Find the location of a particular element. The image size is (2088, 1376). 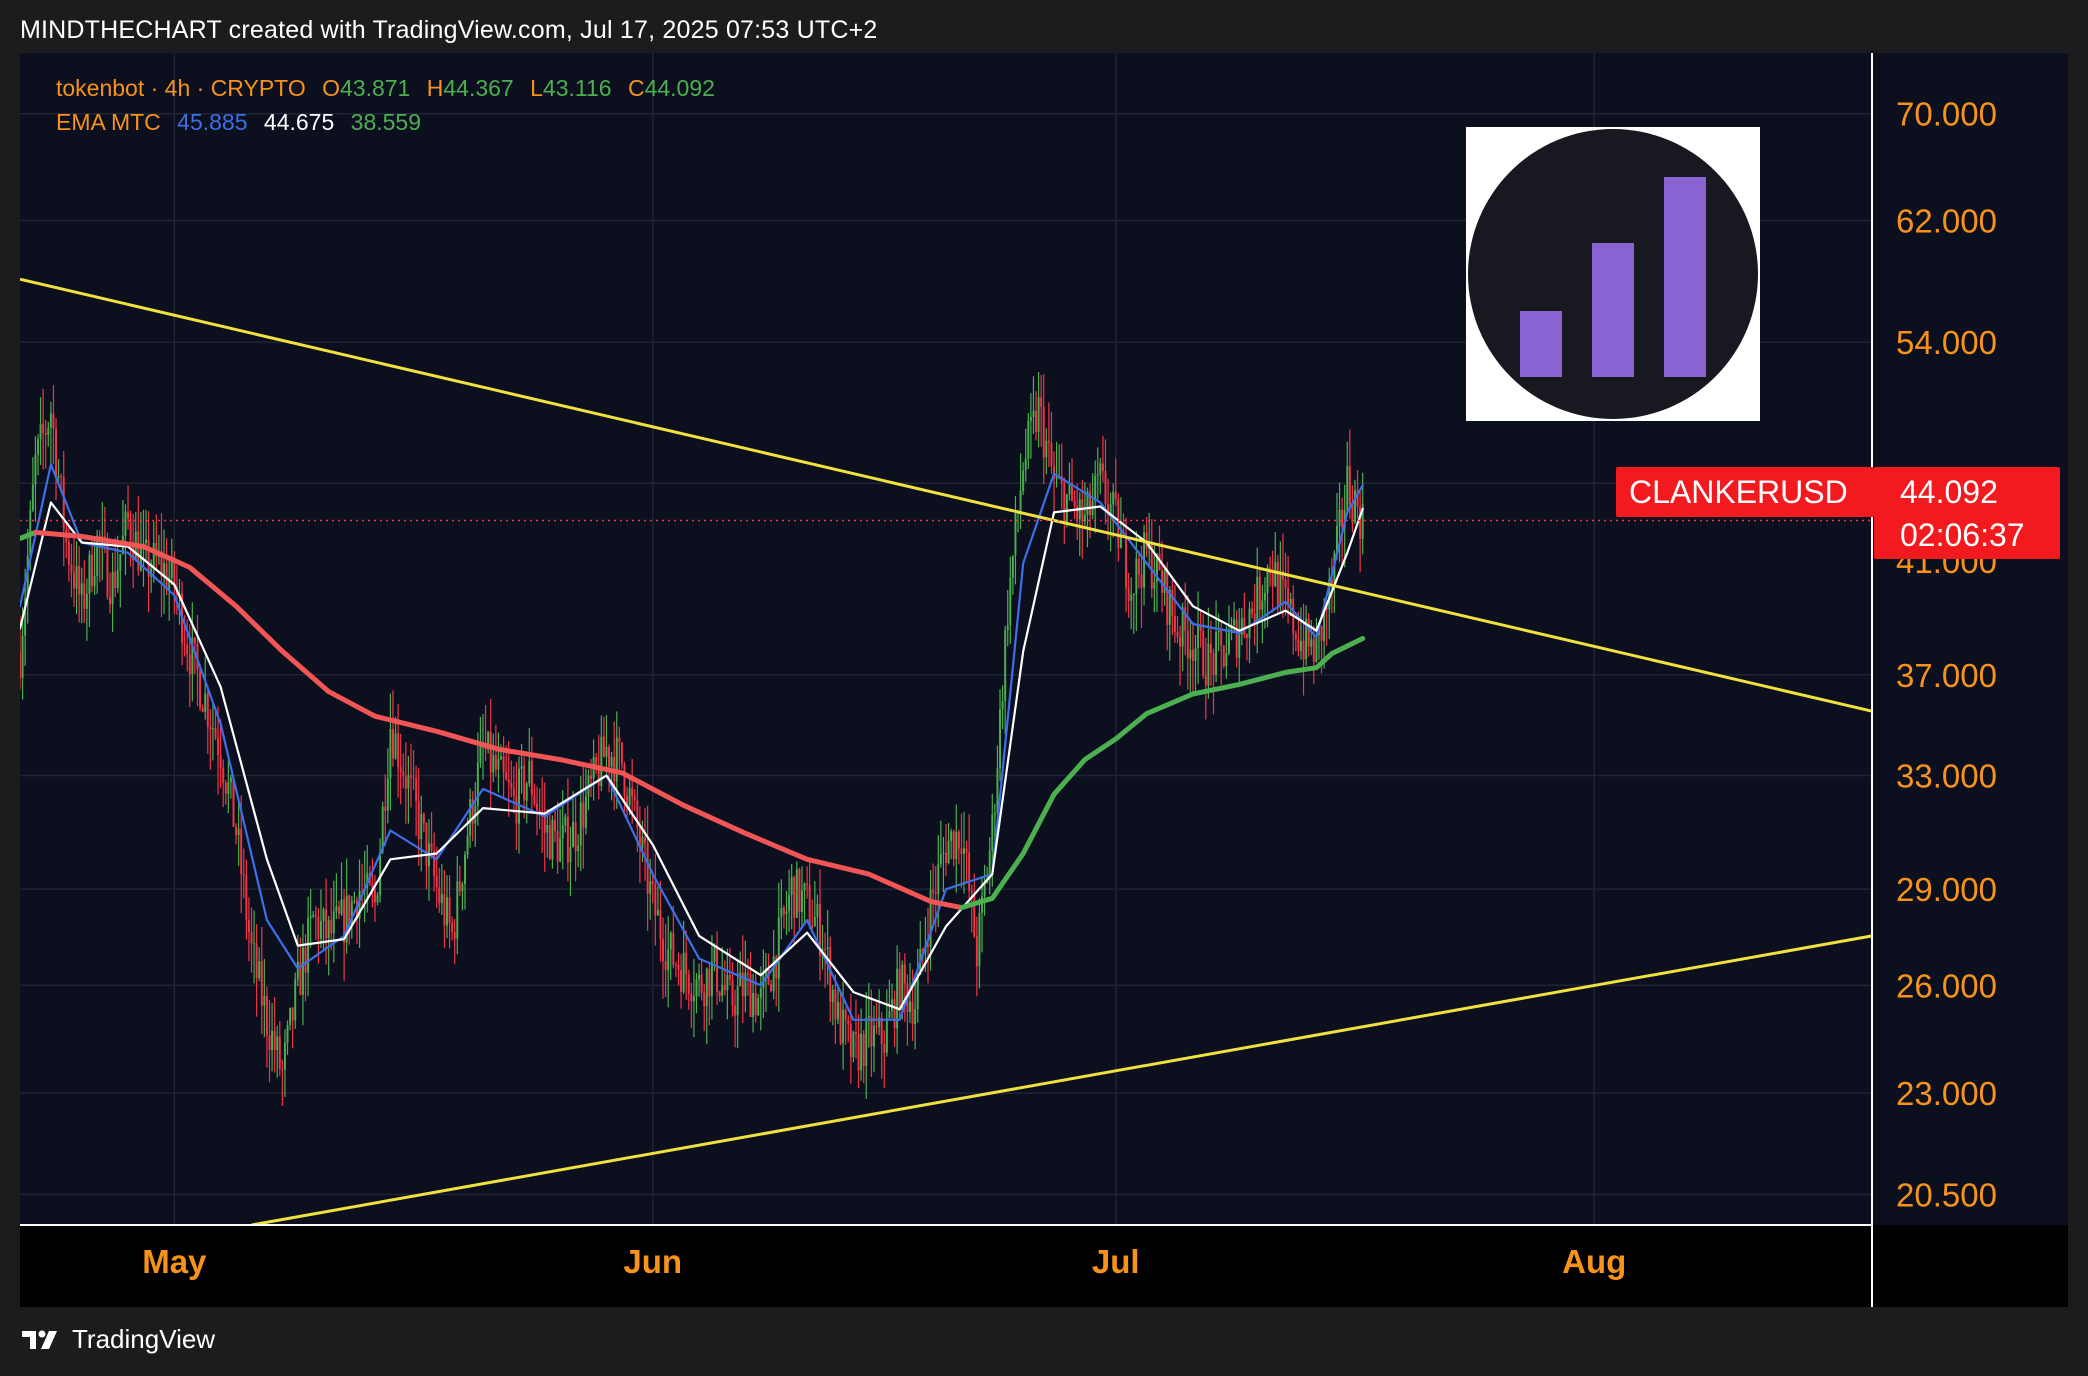

y-tick-label: 23.000 is located at coordinates (1946, 1093).